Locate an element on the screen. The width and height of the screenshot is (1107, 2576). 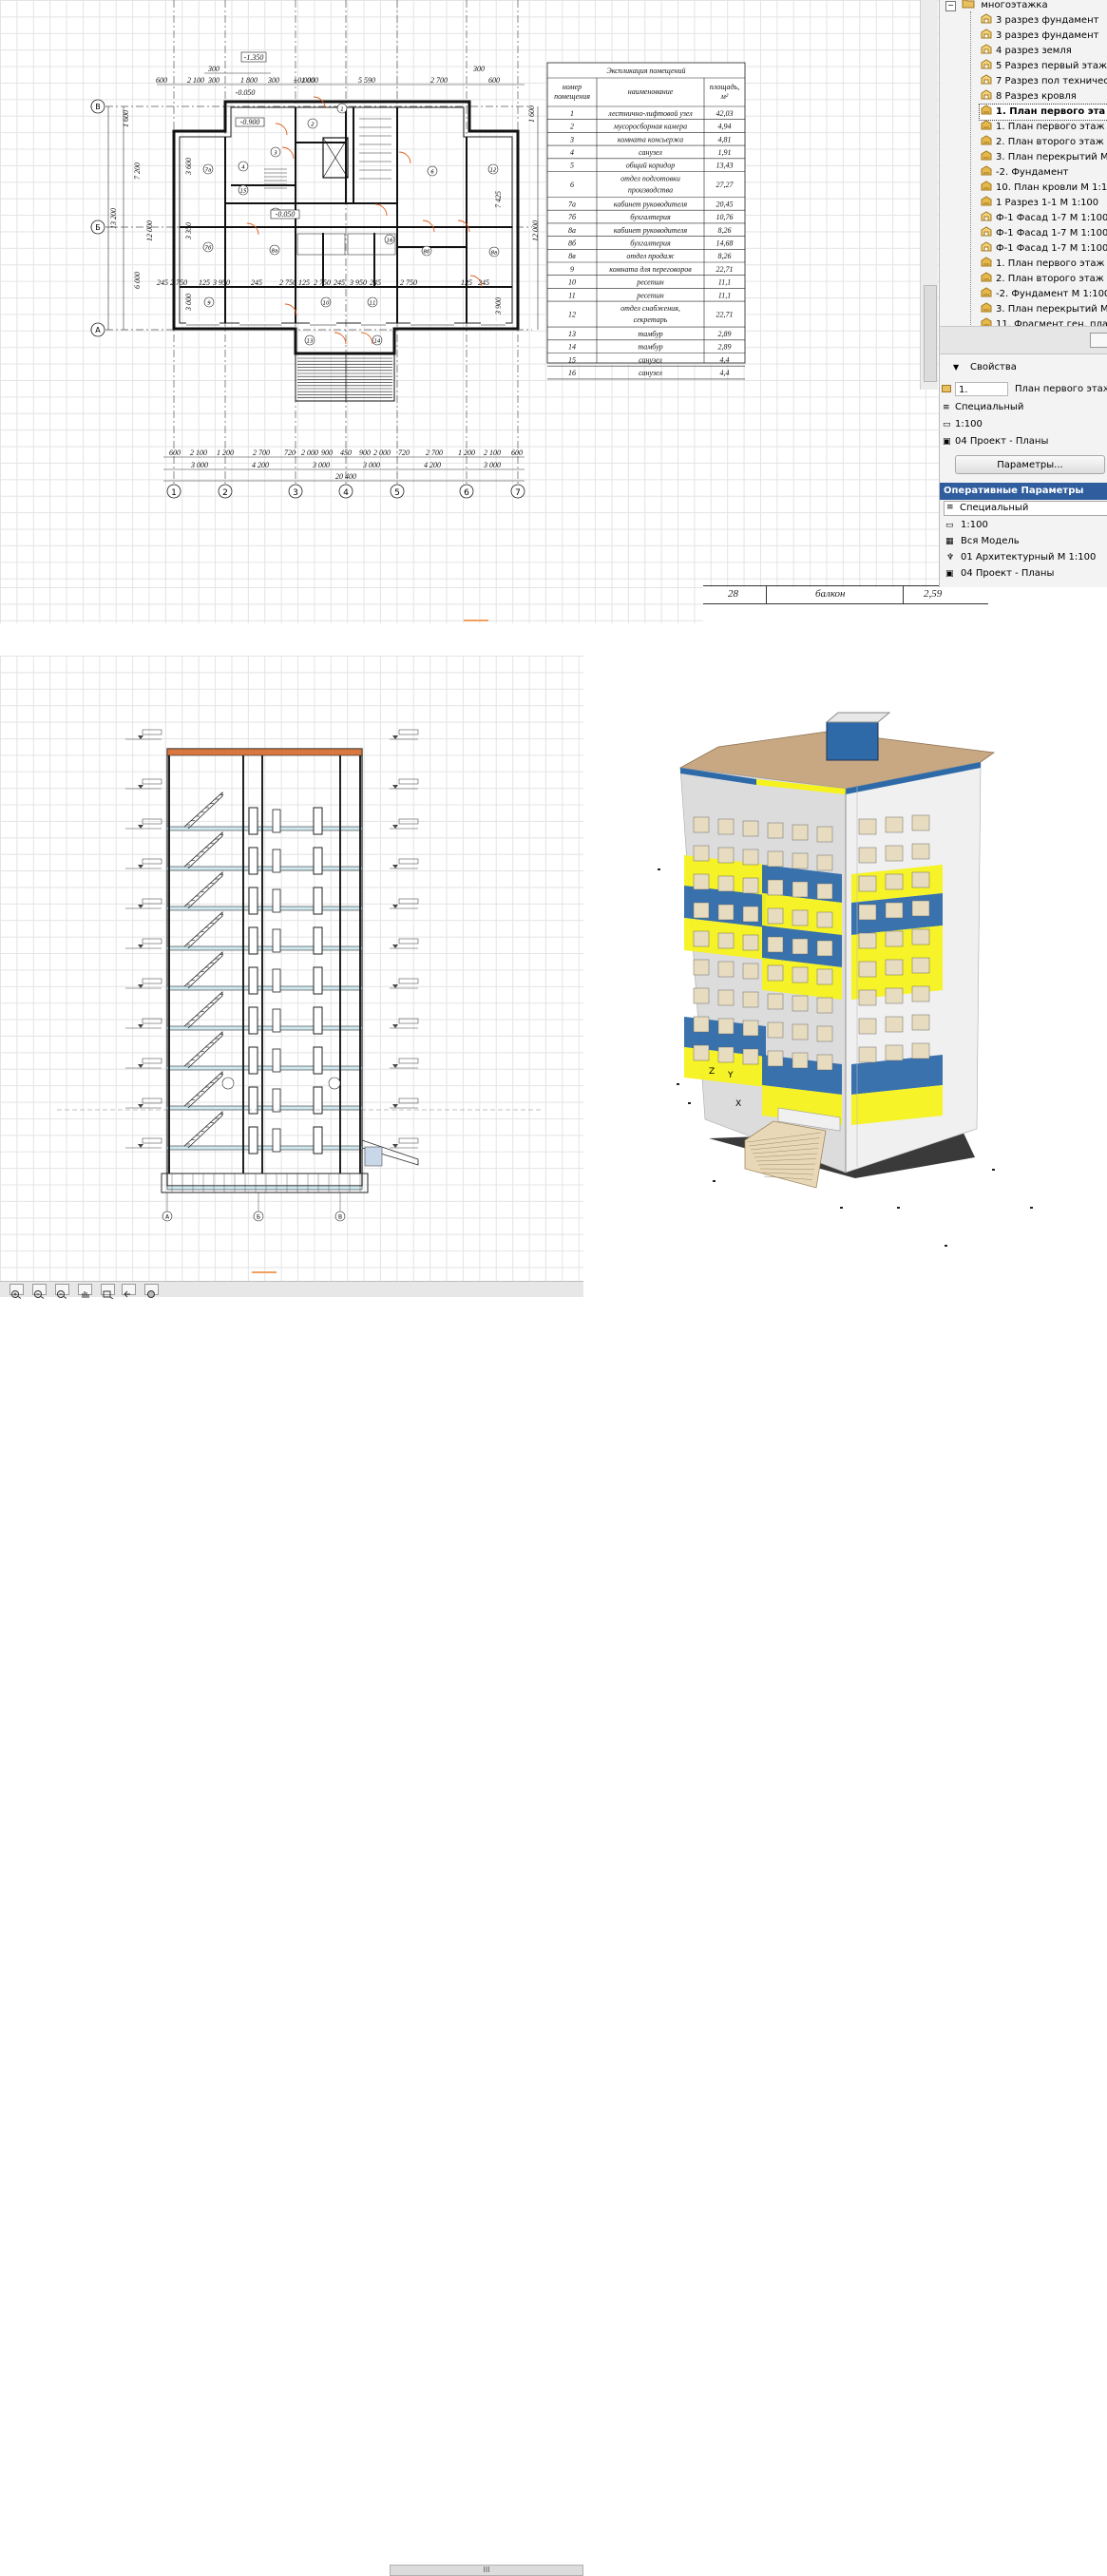
room-tag: 7б is located at coordinates (208, 249).